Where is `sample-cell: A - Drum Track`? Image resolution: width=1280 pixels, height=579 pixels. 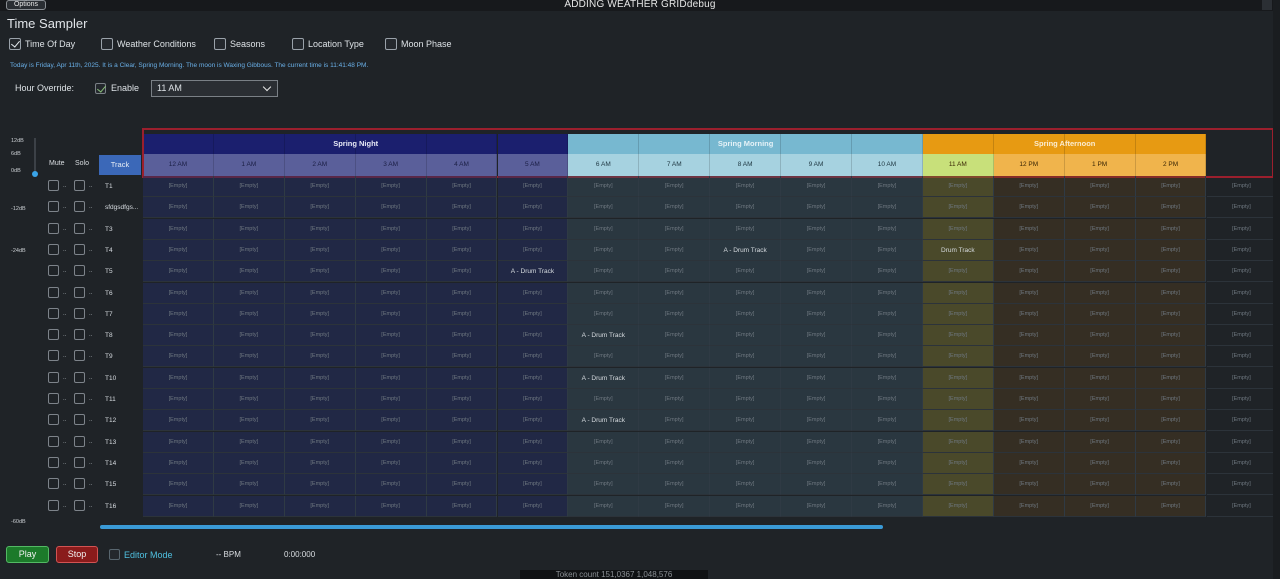 sample-cell: A - Drum Track is located at coordinates (533, 272).